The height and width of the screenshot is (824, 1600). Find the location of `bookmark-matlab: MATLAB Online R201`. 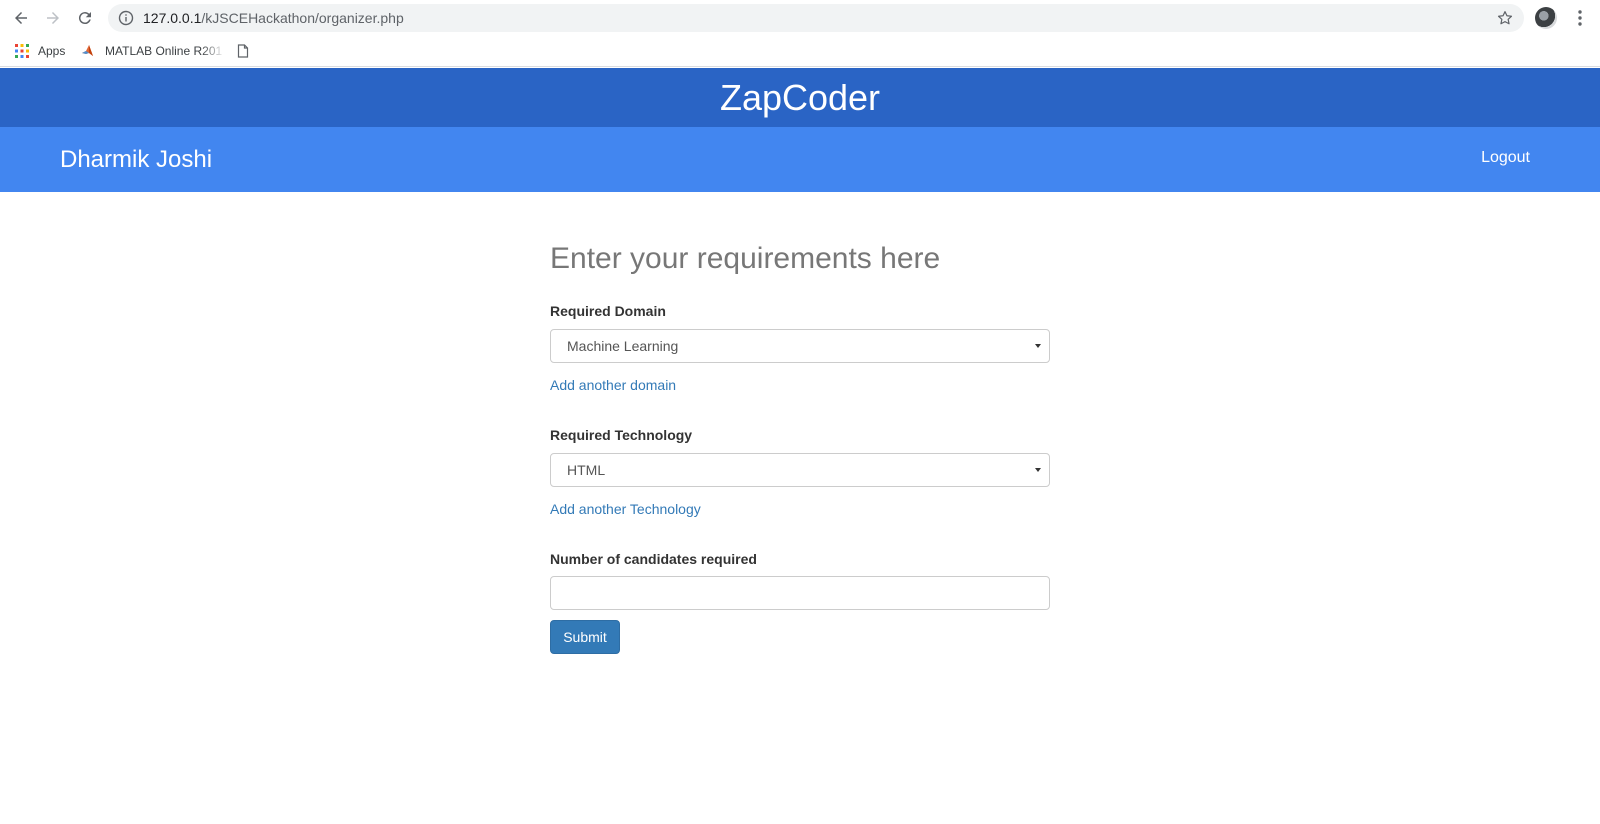

bookmark-matlab: MATLAB Online R201 is located at coordinates (153, 51).